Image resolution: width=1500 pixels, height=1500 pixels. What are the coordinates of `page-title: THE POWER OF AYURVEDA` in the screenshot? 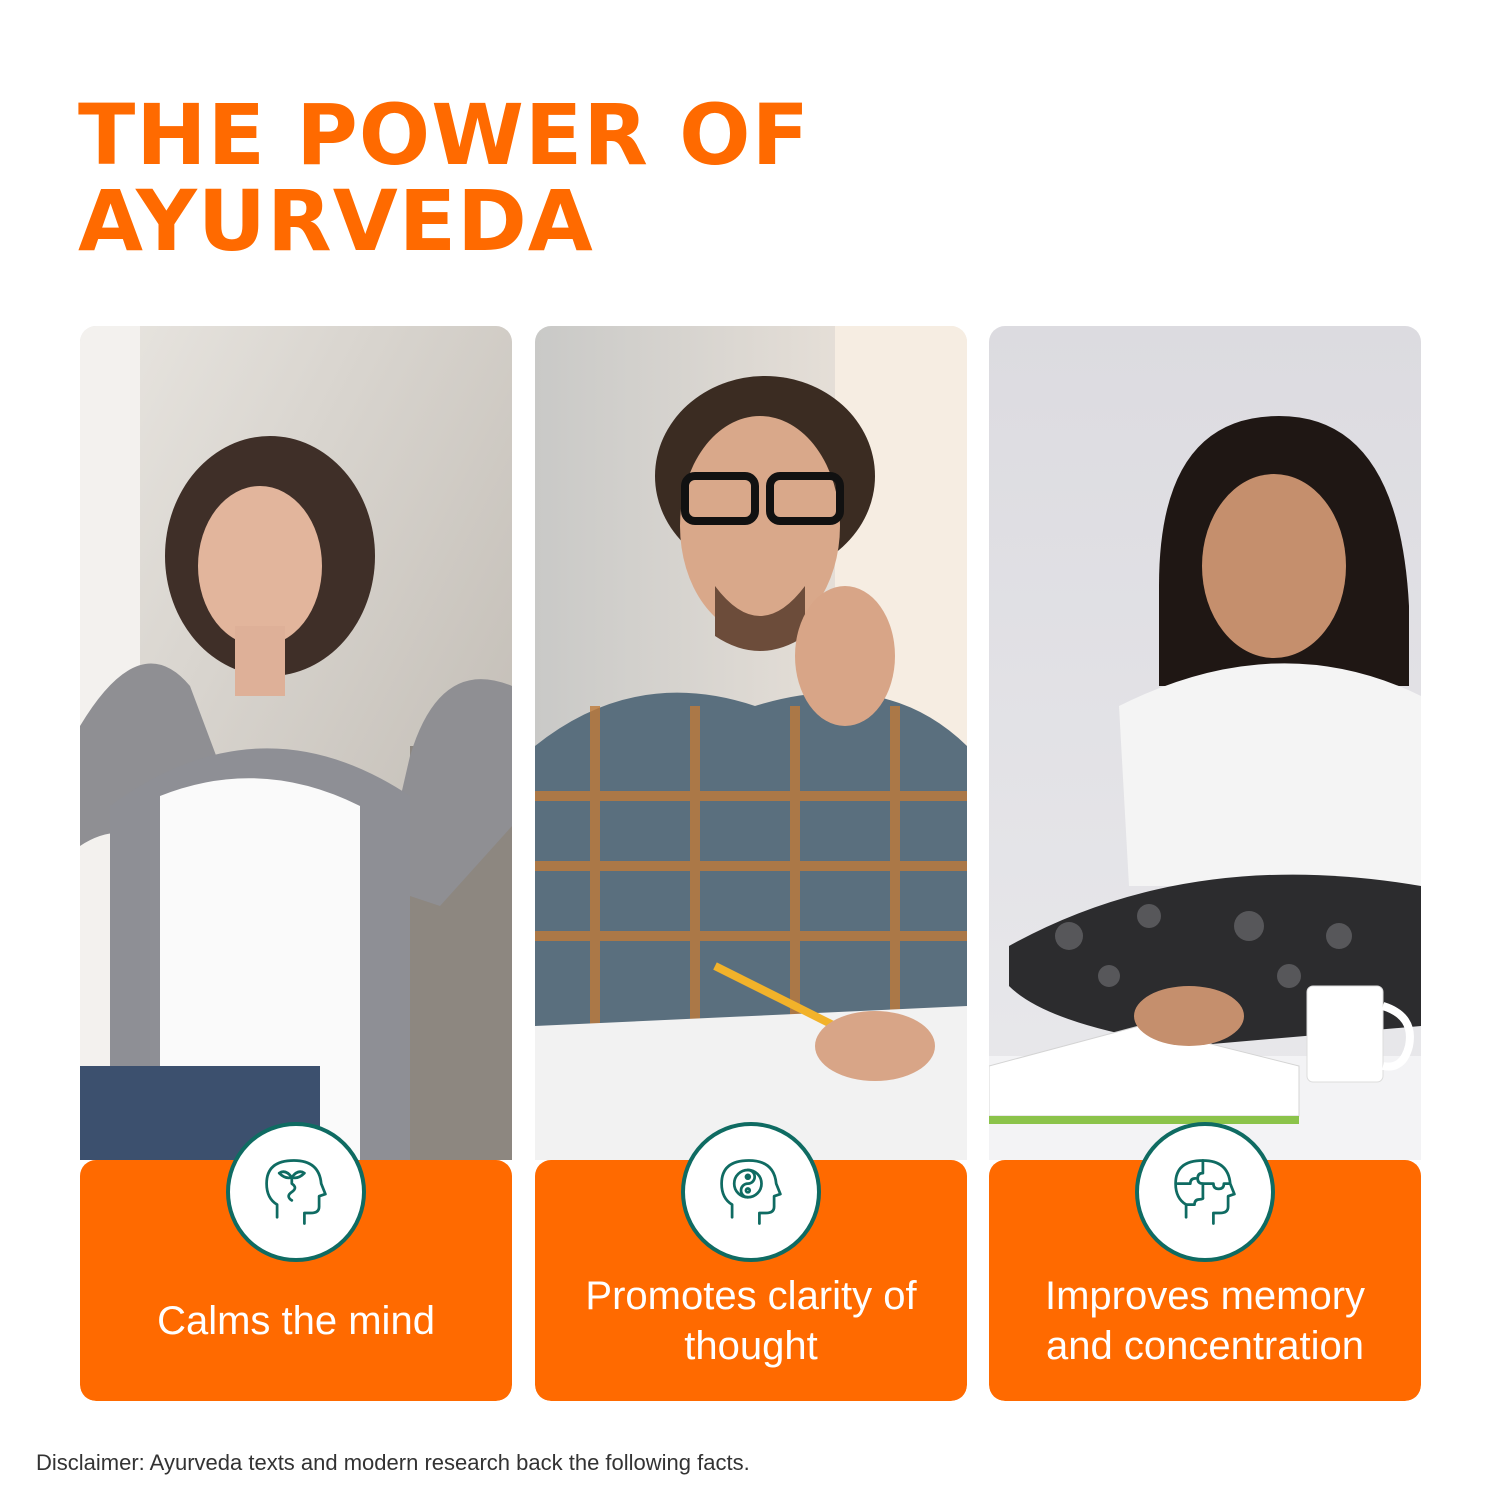 It's located at (578, 178).